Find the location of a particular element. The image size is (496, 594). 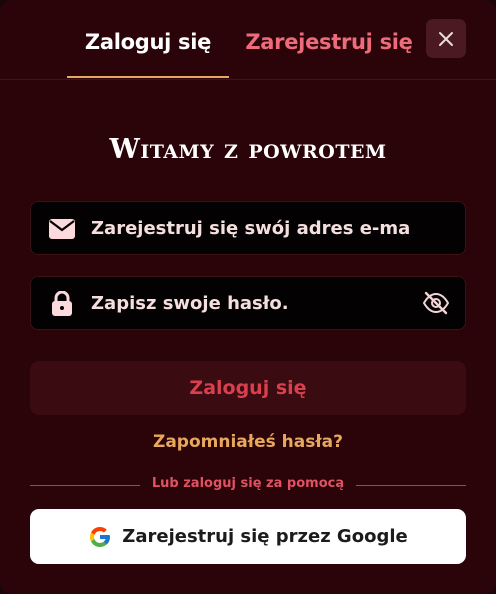

page-title: Witamy z powrotem is located at coordinates (248, 149).